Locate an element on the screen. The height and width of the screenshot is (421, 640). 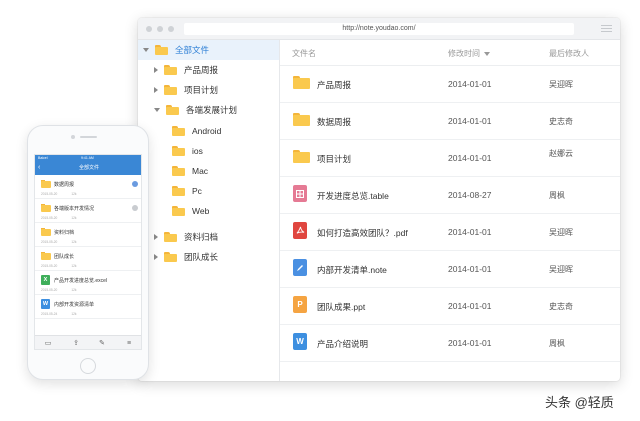
window-close-dot is located at coordinates (149, 29).